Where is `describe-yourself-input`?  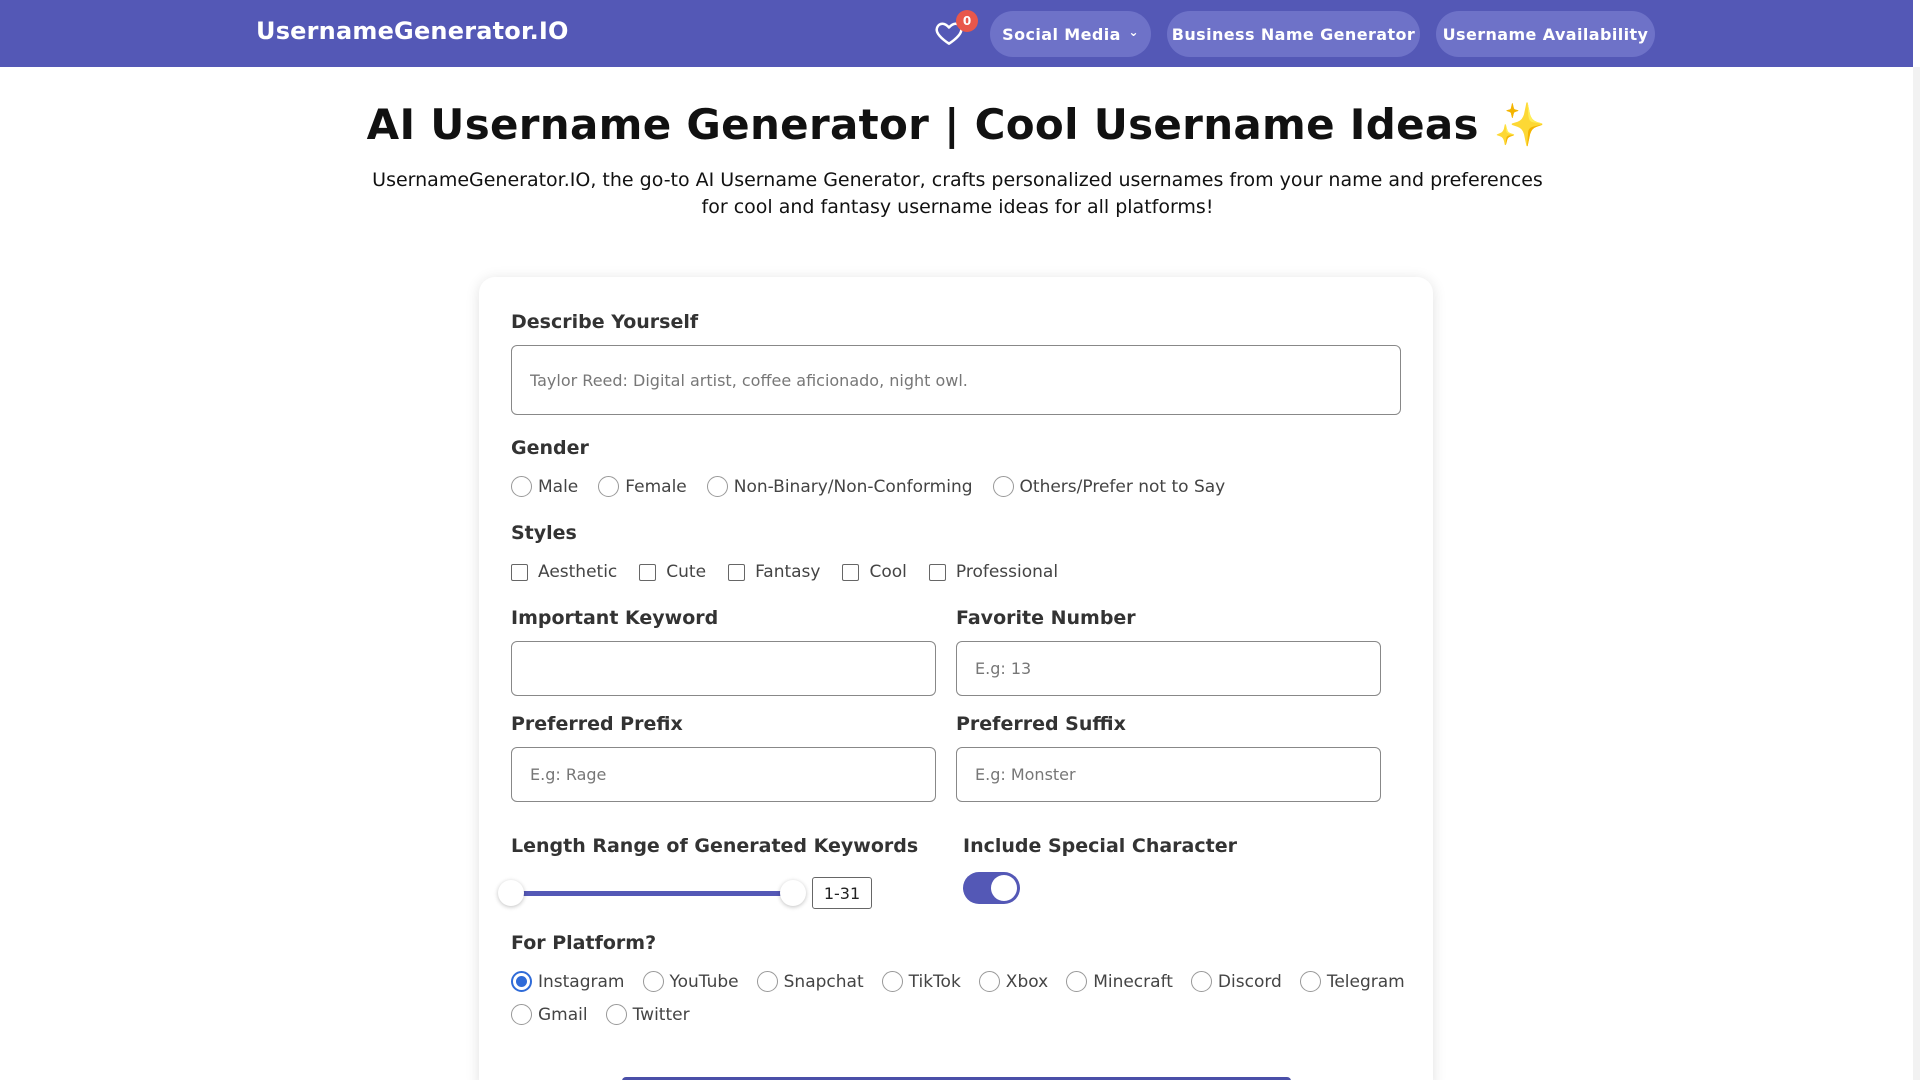 describe-yourself-input is located at coordinates (956, 380).